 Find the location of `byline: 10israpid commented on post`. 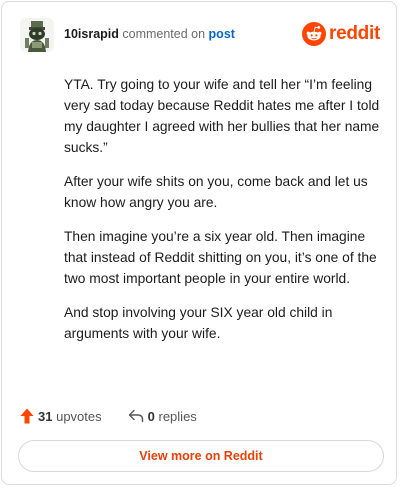

byline: 10israpid commented on post is located at coordinates (149, 34).